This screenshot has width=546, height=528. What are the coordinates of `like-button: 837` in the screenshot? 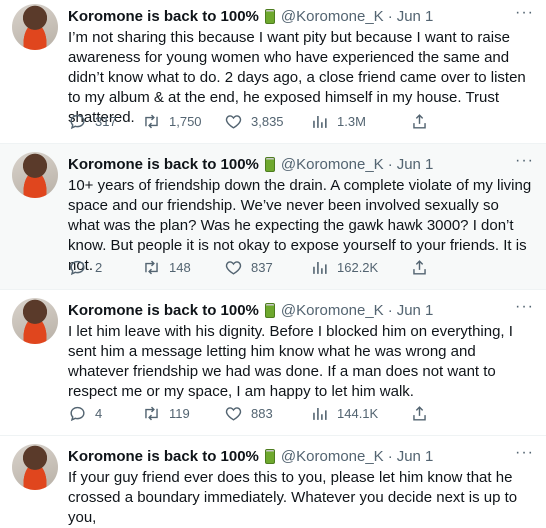 It's located at (267, 267).